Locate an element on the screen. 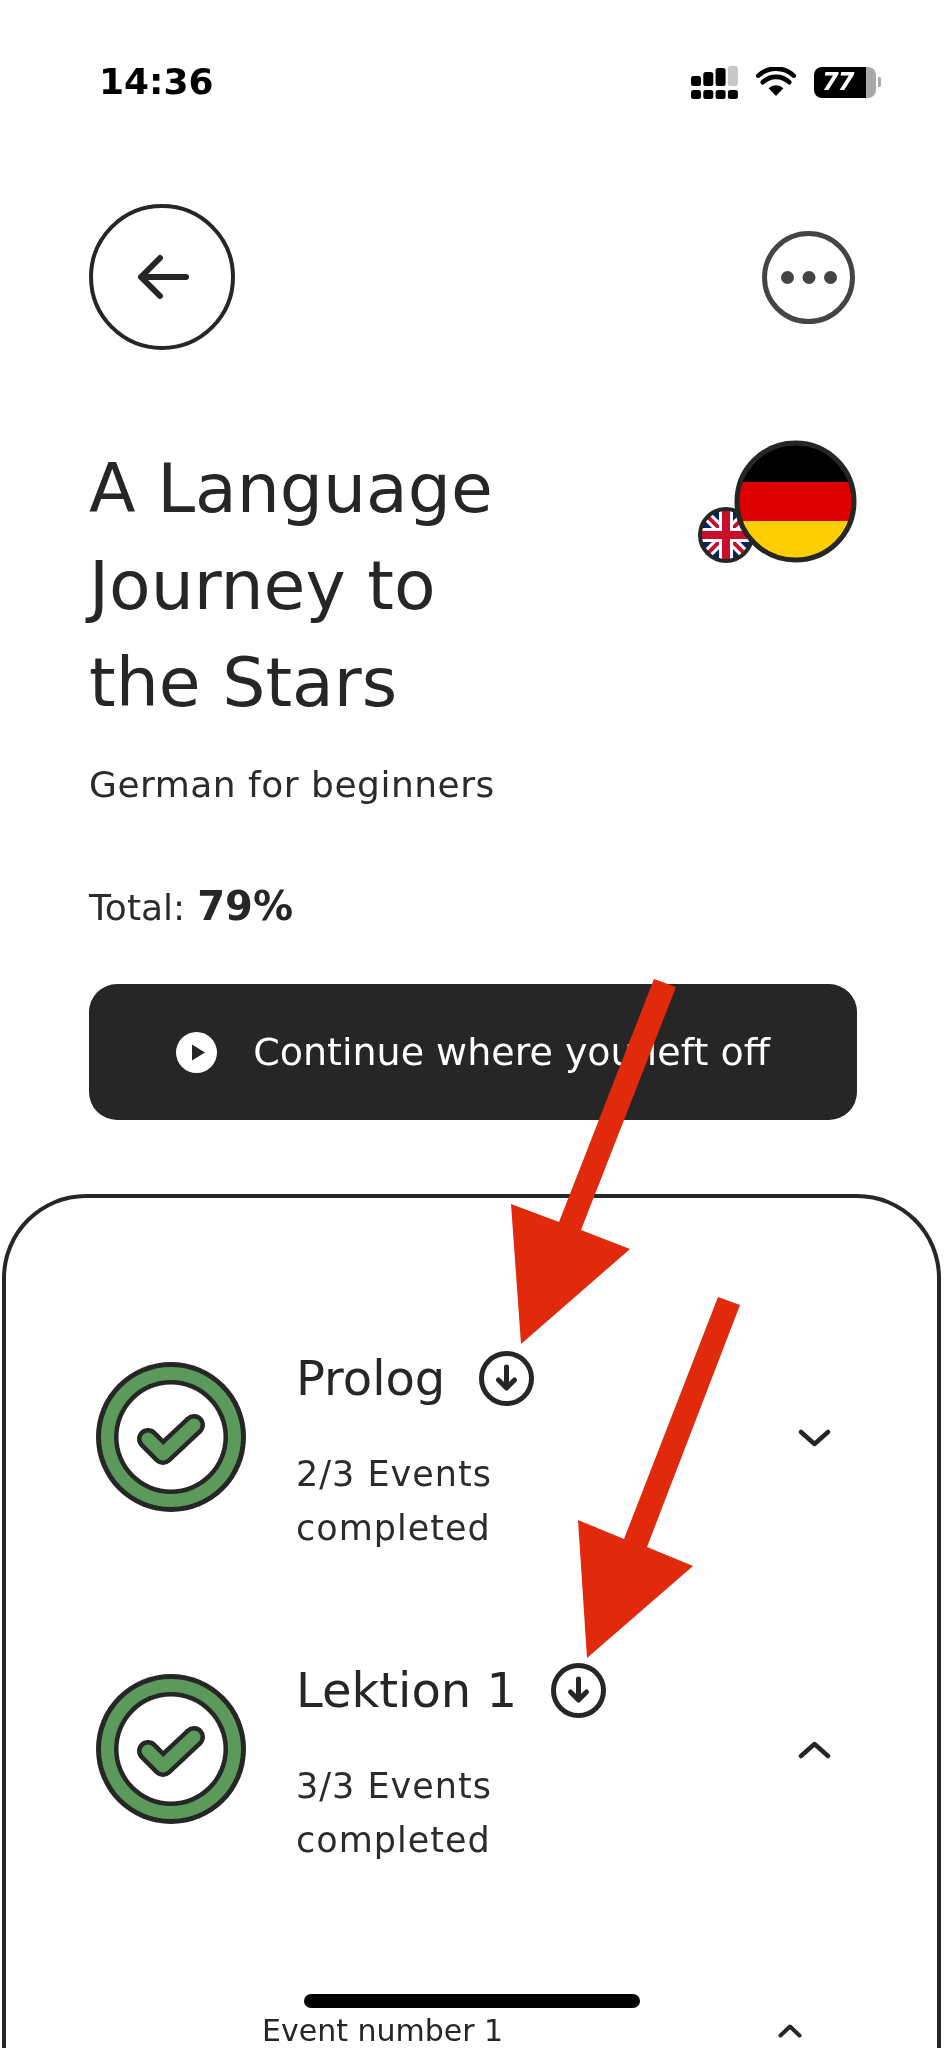 This screenshot has width=945, height=2048. chapter-title: Prolog is located at coordinates (371, 1378).